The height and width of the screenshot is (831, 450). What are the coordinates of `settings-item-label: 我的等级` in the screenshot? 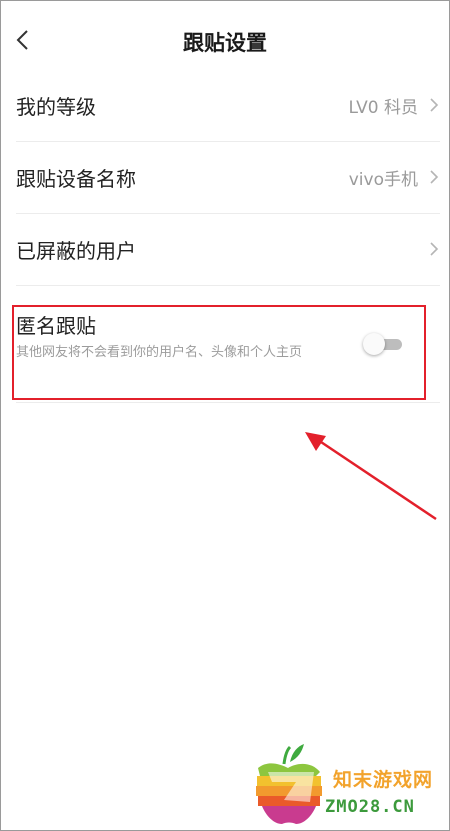 It's located at (56, 107).